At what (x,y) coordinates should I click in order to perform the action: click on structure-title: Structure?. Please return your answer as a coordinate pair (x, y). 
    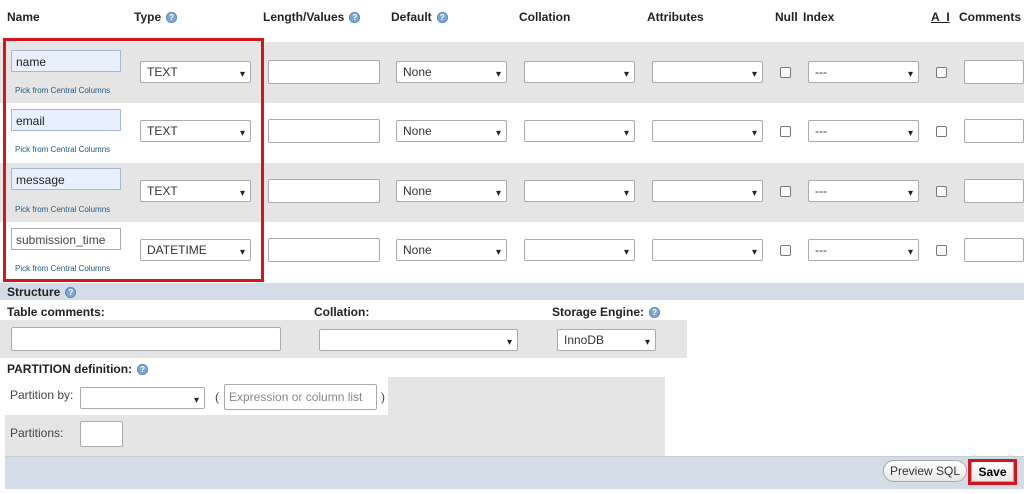
    Looking at the image, I should click on (42, 292).